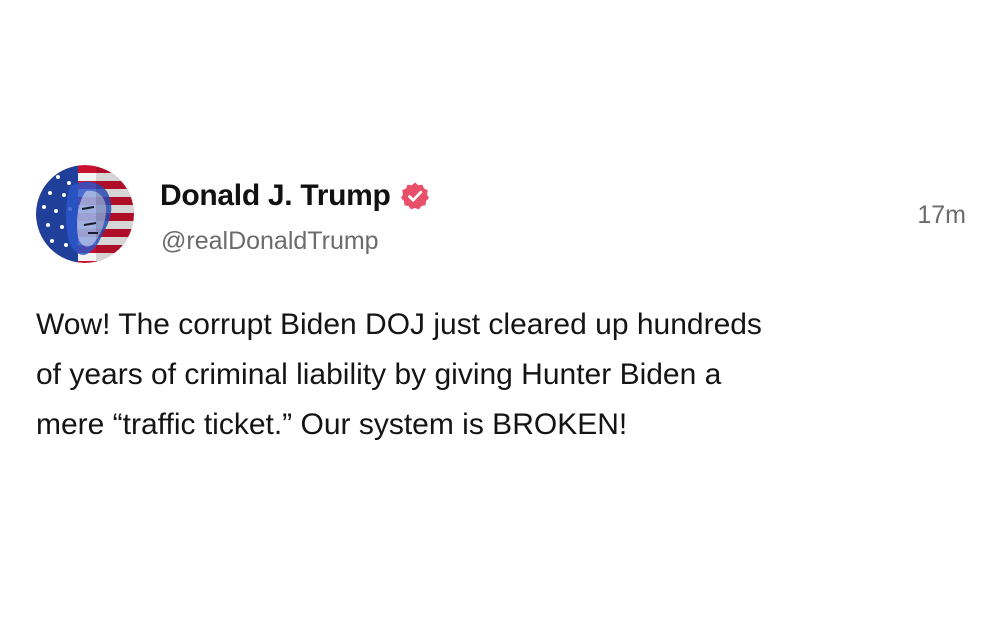  What do you see at coordinates (275, 196) in the screenshot?
I see `author-display-name: Donald J. Trump` at bounding box center [275, 196].